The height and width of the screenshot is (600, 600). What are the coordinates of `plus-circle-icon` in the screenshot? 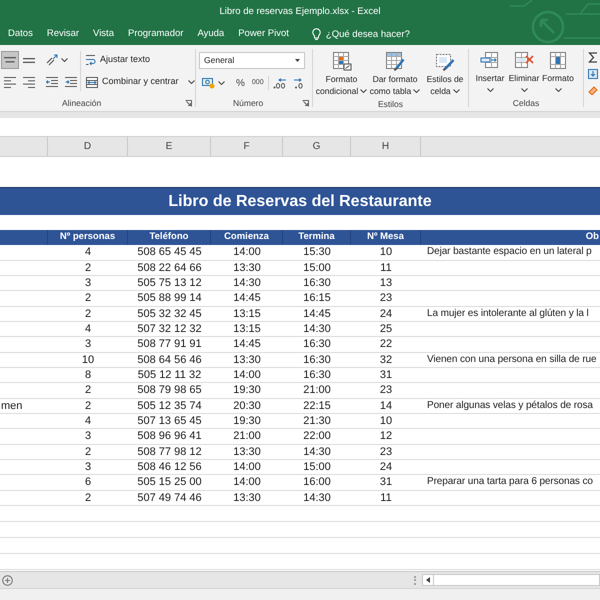 It's located at (7, 580).